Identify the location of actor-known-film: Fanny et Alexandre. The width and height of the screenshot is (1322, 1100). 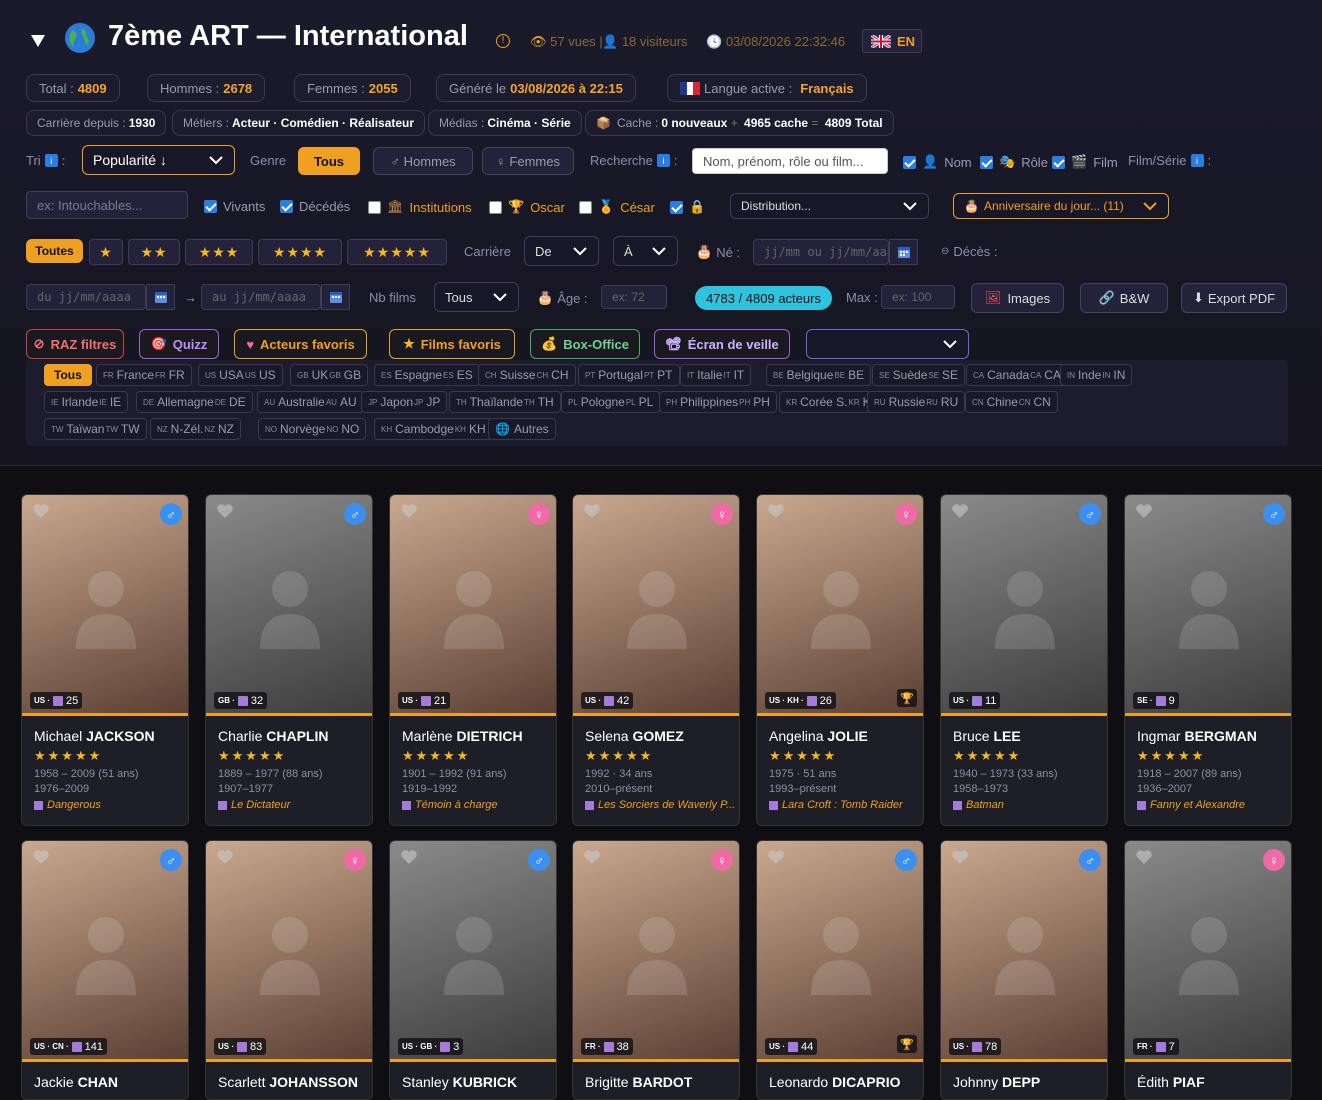
(1212, 805).